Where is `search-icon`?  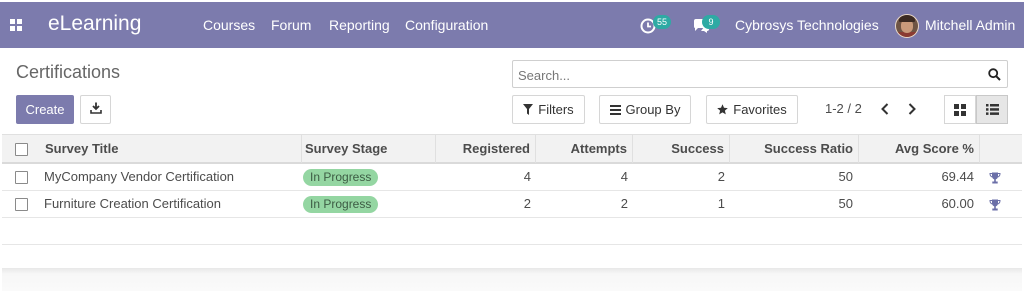 search-icon is located at coordinates (994, 74).